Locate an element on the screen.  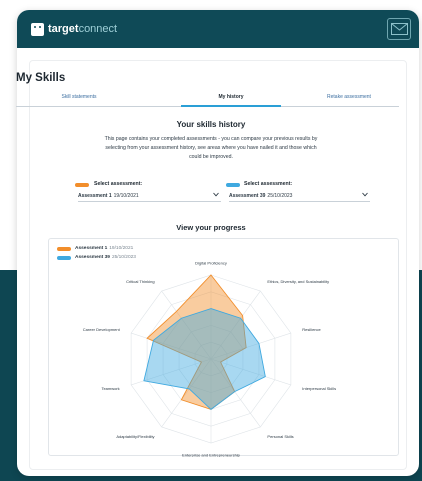
tab-retake-assessment: Retake assessment is located at coordinates (349, 97).